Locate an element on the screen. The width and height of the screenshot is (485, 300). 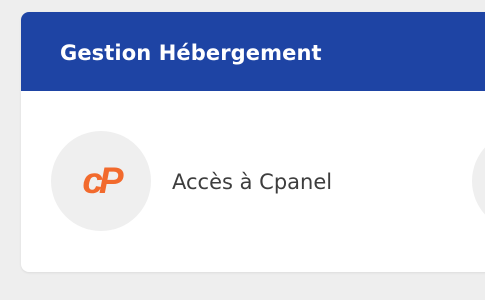
cpanel-icon-circle: cP is located at coordinates (101, 181).